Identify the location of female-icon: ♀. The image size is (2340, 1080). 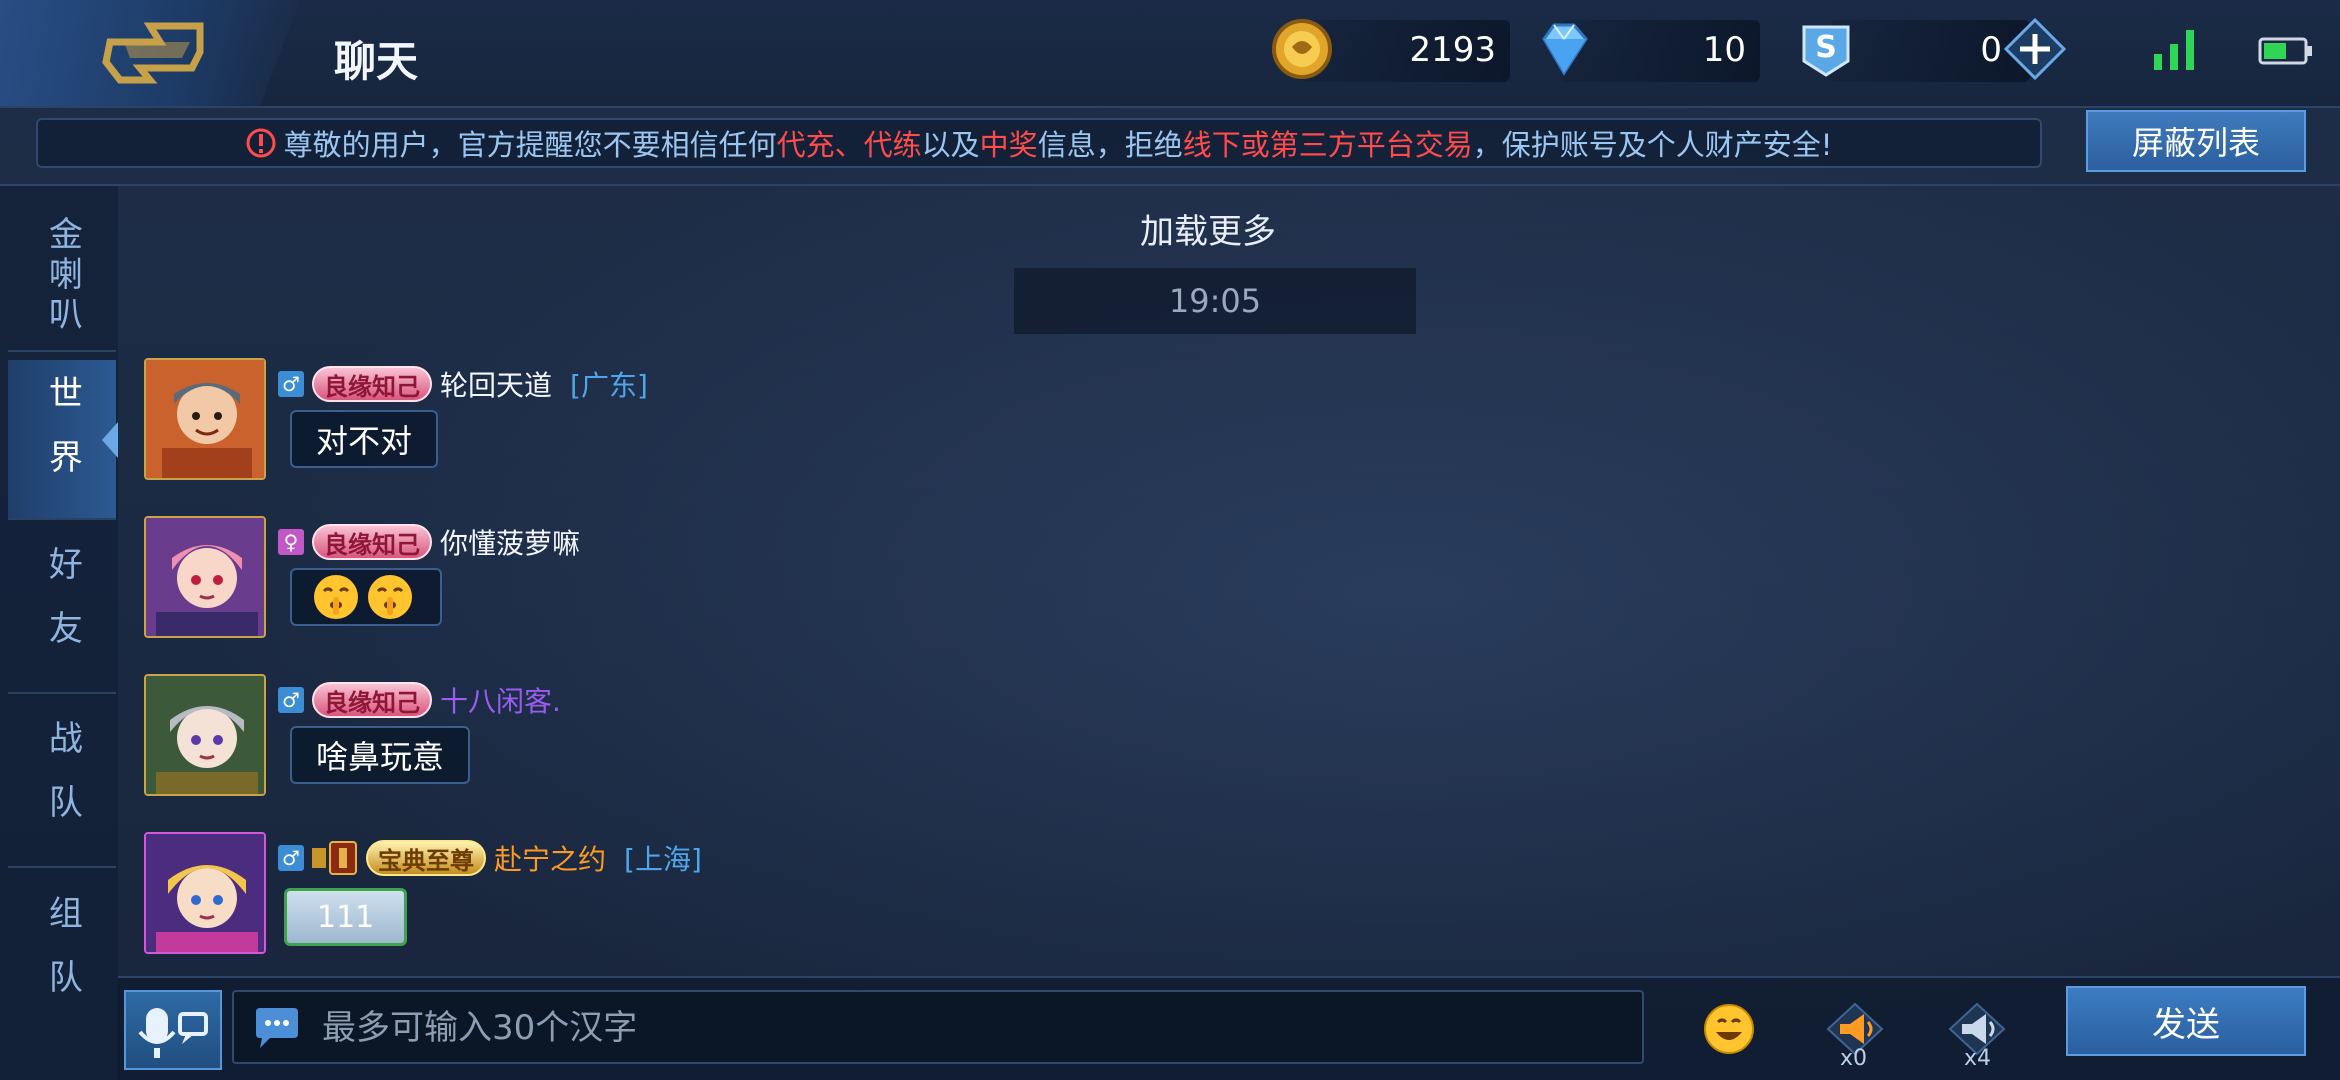
(291, 542).